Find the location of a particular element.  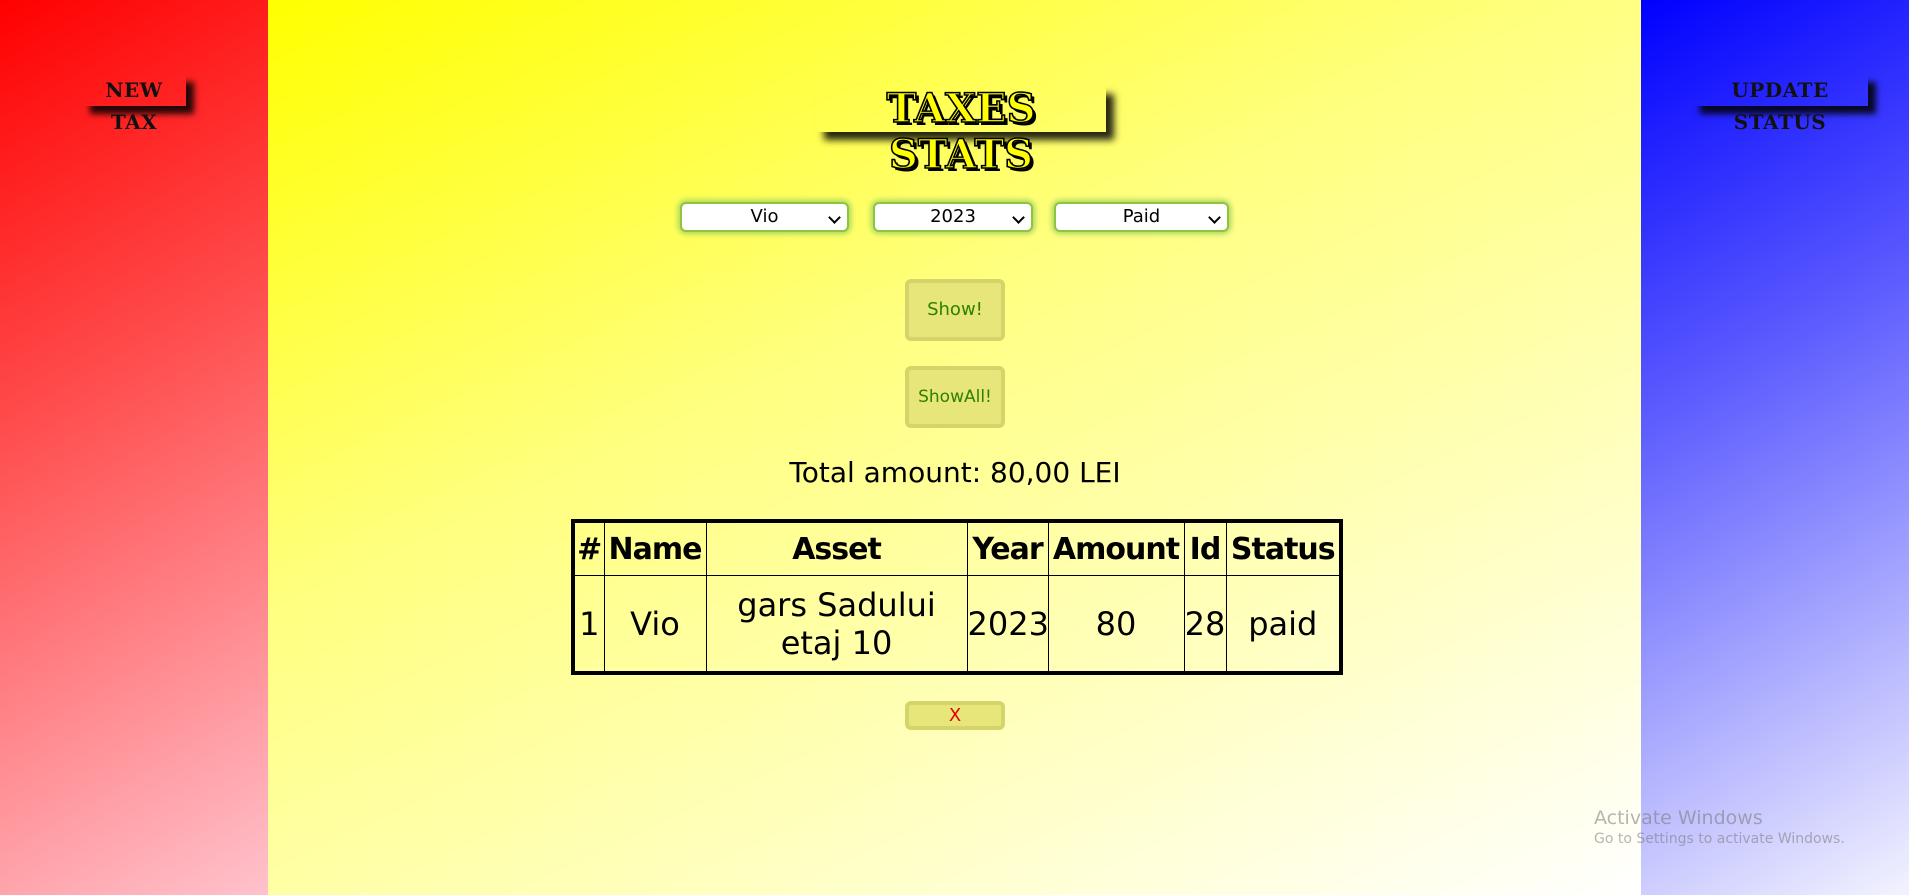

year-select-value: 2023 is located at coordinates (953, 216).